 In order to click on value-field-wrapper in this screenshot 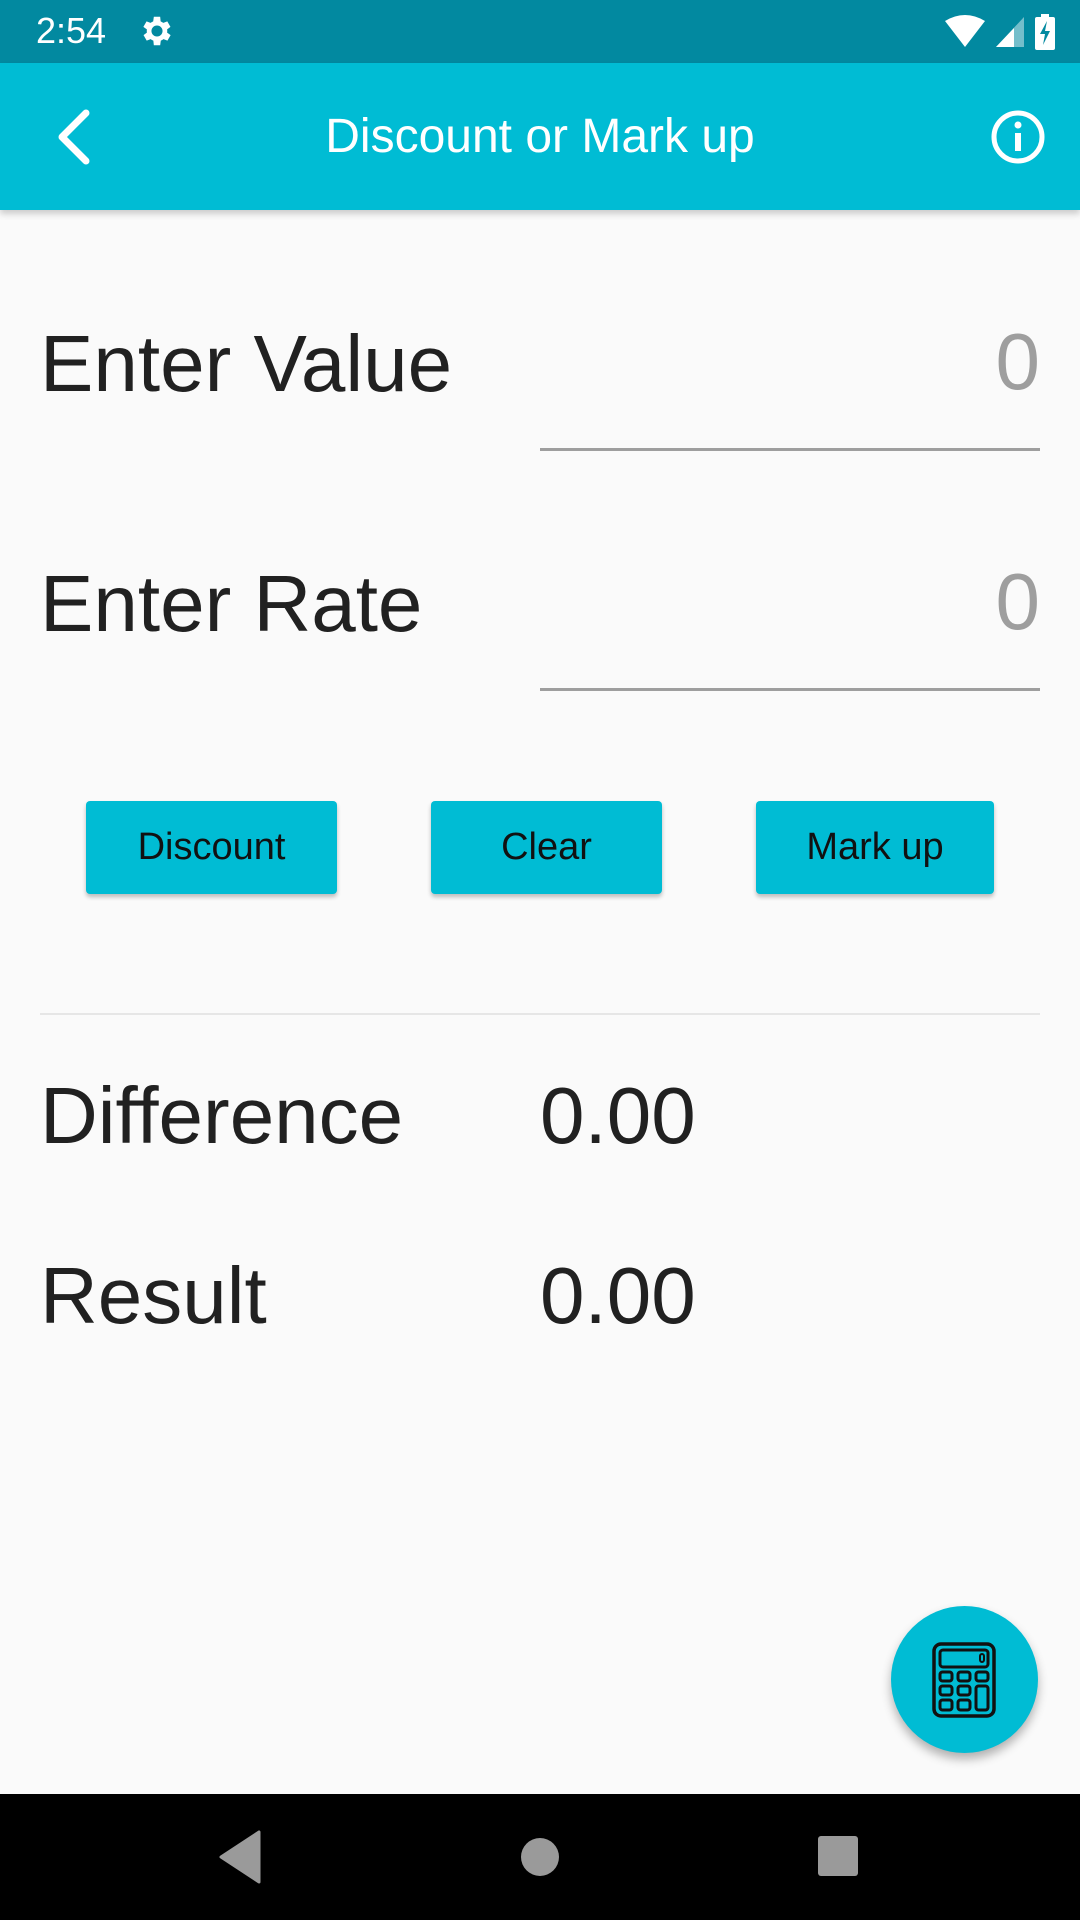, I will do `click(790, 367)`.